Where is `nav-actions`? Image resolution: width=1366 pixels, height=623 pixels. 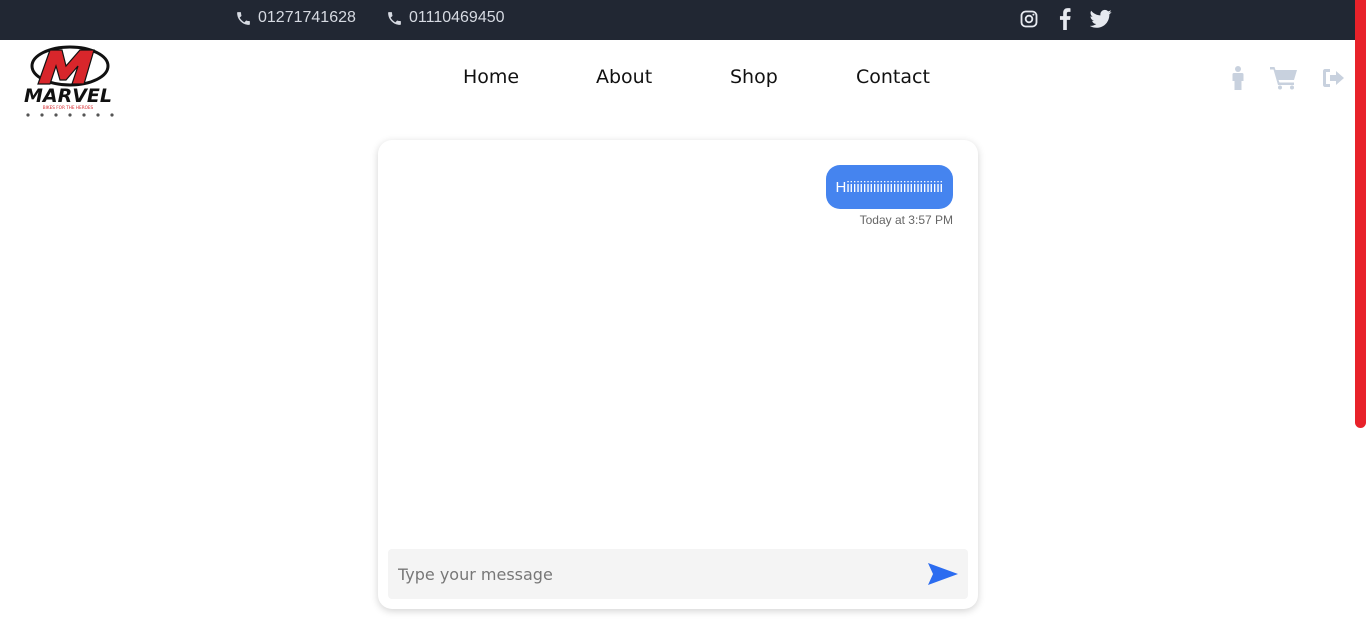
nav-actions is located at coordinates (1288, 78).